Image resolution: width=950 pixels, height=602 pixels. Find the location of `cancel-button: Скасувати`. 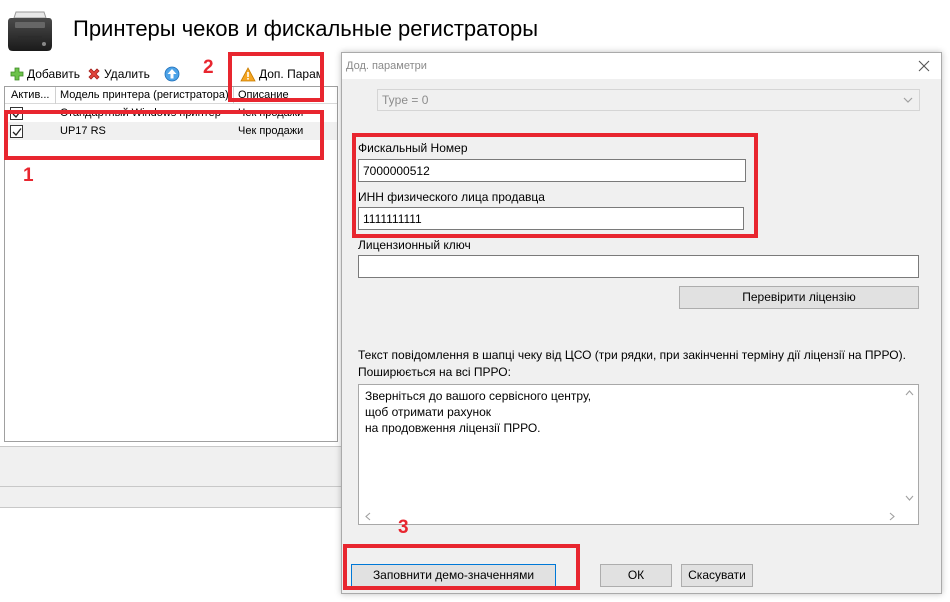

cancel-button: Скасувати is located at coordinates (717, 575).